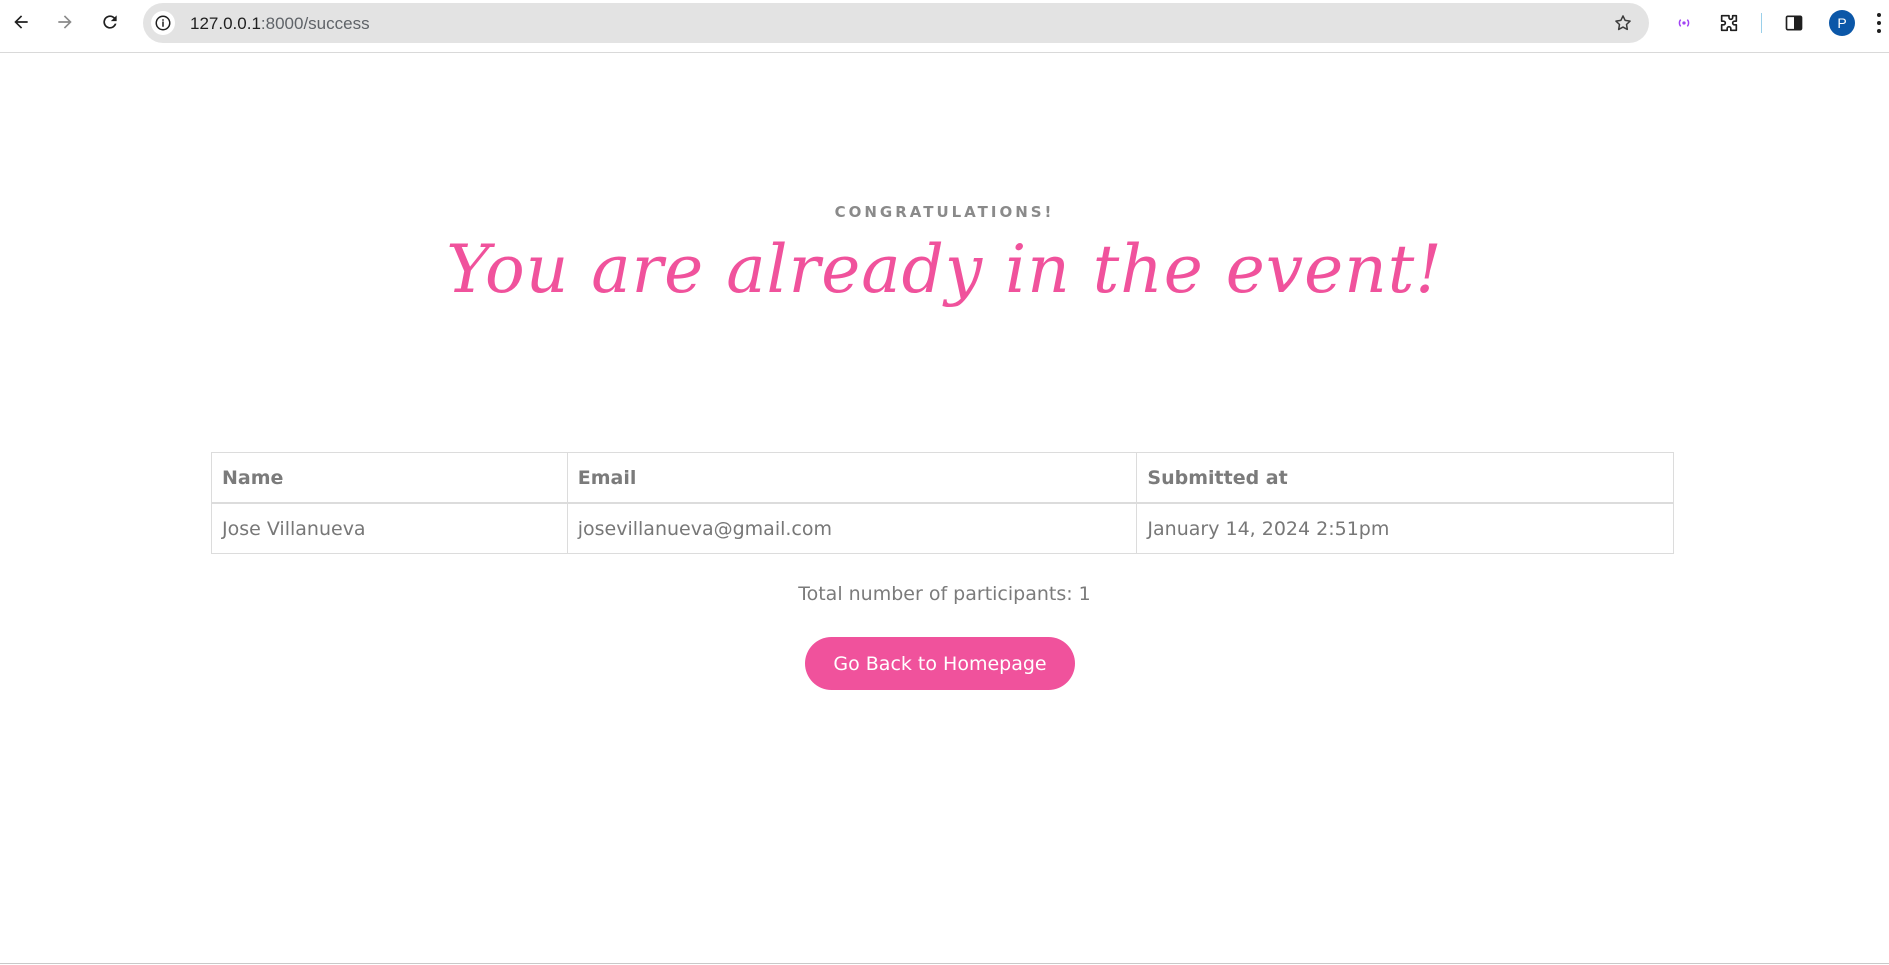 Image resolution: width=1889 pixels, height=965 pixels. Describe the element at coordinates (315, 23) in the screenshot. I see `url-path: :8000/success` at that location.